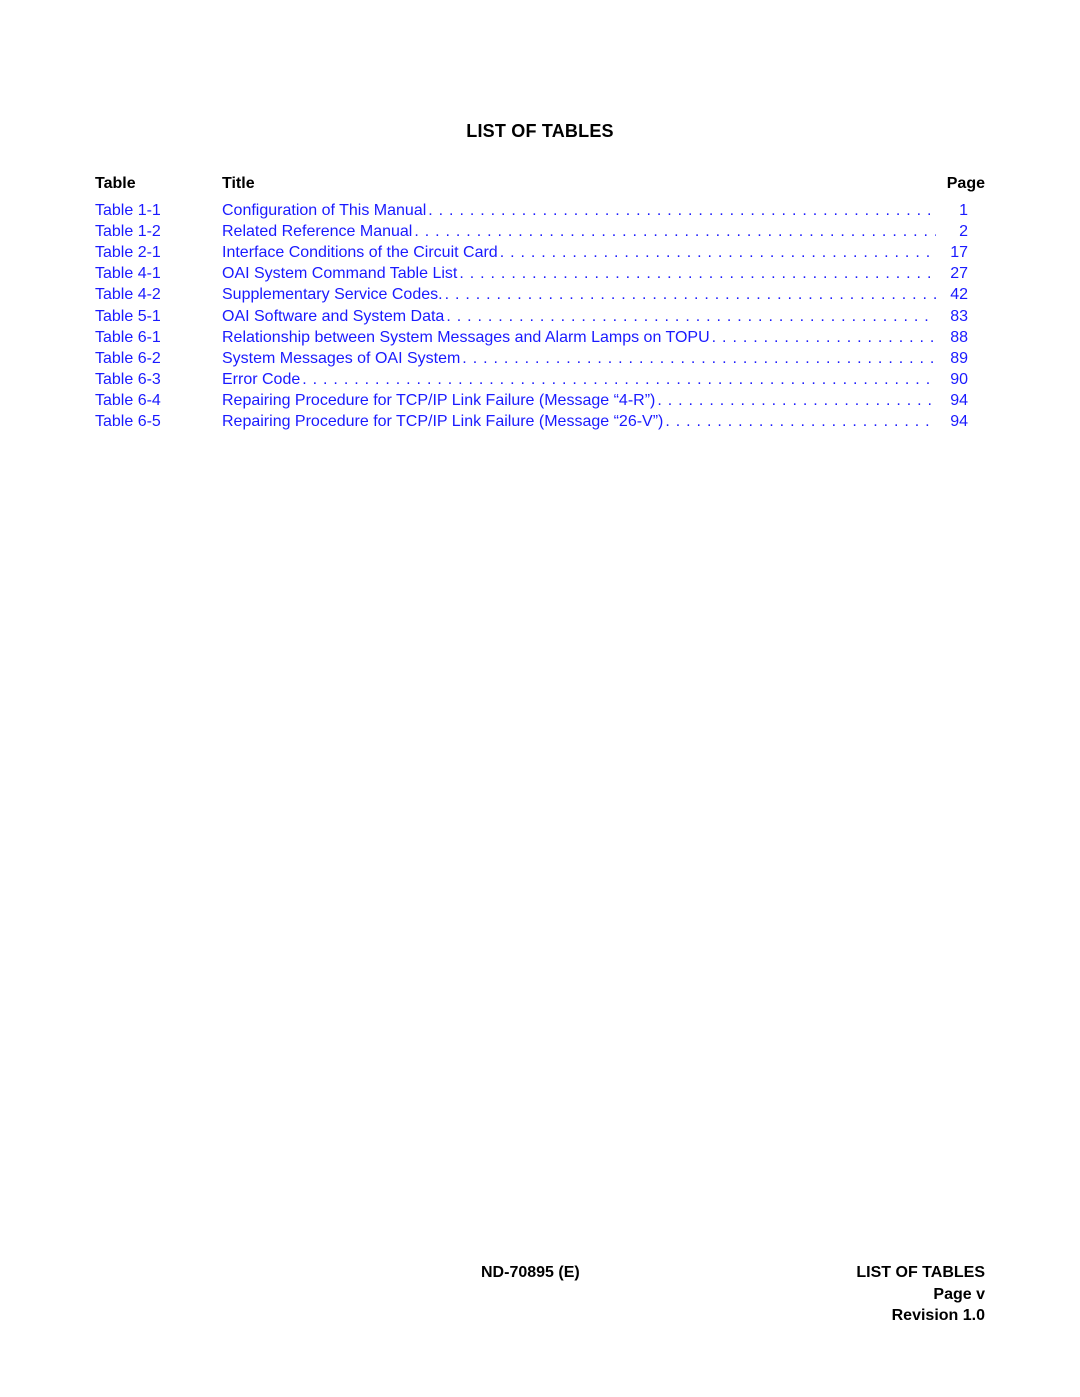 The width and height of the screenshot is (1080, 1397). What do you see at coordinates (158, 359) in the screenshot?
I see `table-number-link: Table 6-2` at bounding box center [158, 359].